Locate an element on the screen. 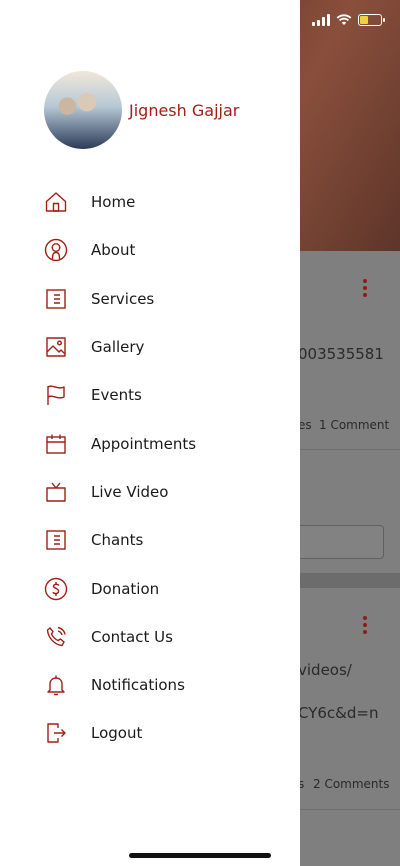 The image size is (400, 866). menu-item-notifications: Notifications is located at coordinates (150, 685).